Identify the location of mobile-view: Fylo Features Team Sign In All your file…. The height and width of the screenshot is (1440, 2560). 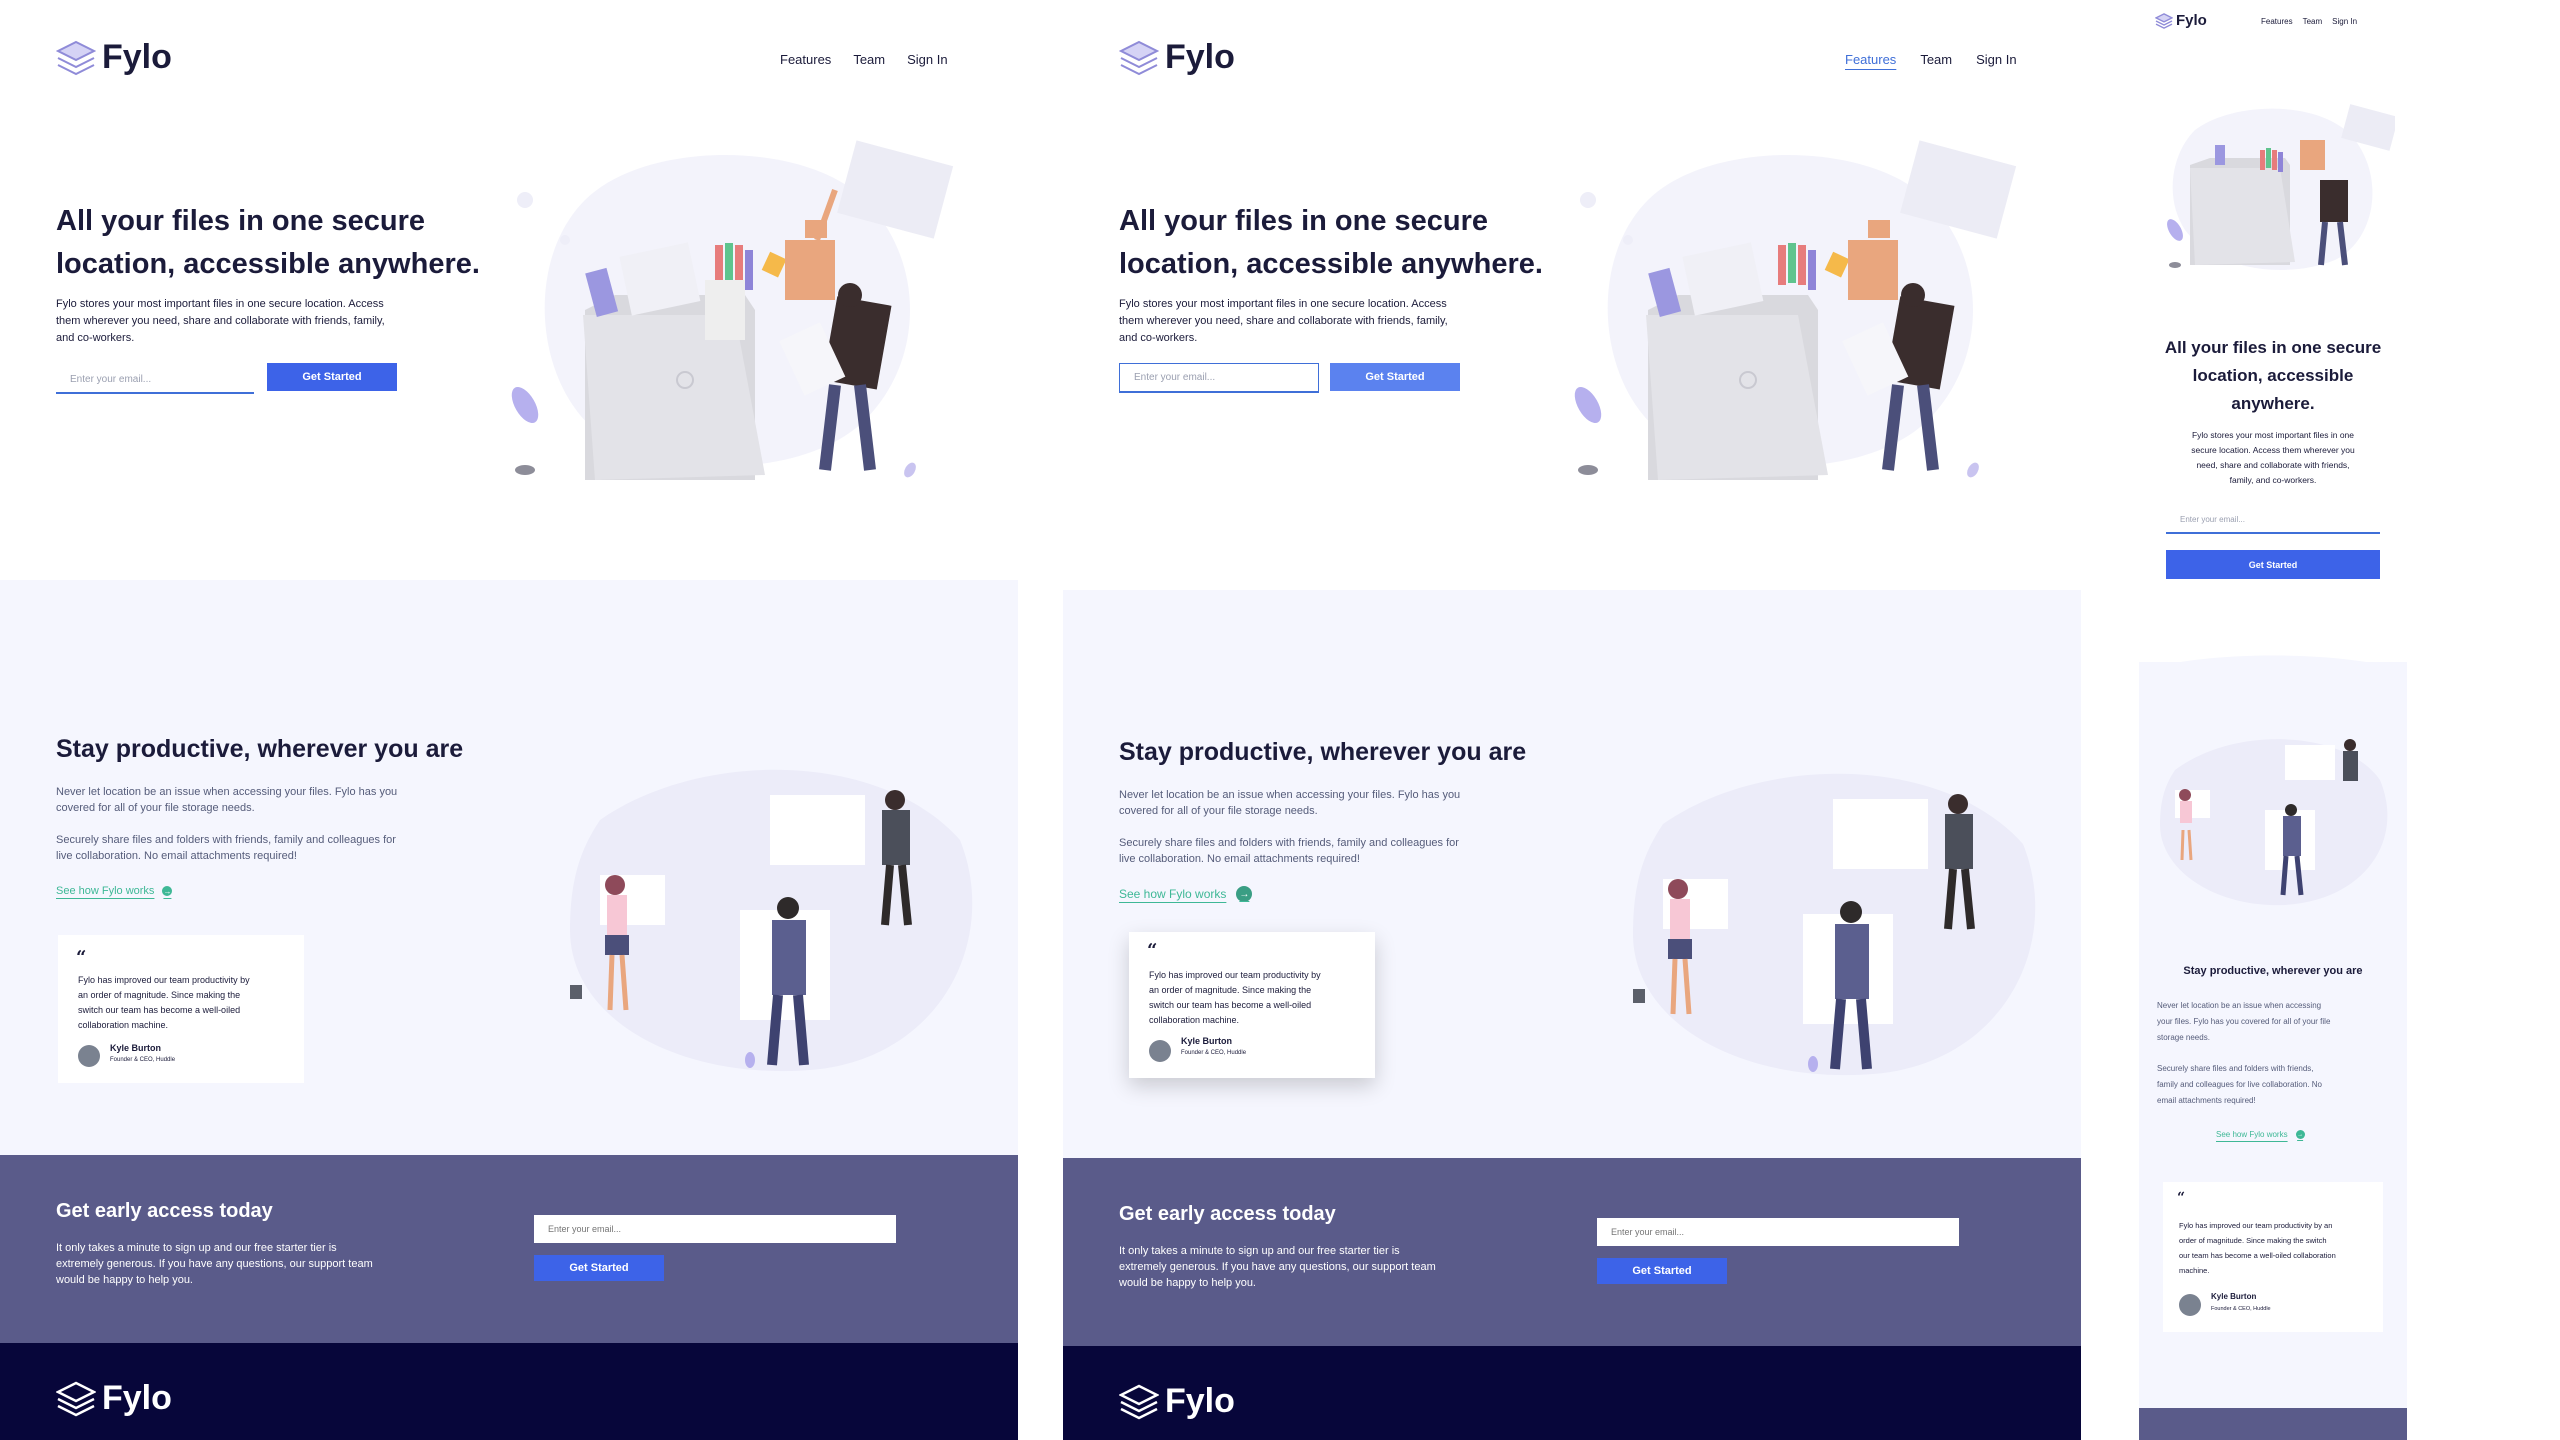
(2273, 720).